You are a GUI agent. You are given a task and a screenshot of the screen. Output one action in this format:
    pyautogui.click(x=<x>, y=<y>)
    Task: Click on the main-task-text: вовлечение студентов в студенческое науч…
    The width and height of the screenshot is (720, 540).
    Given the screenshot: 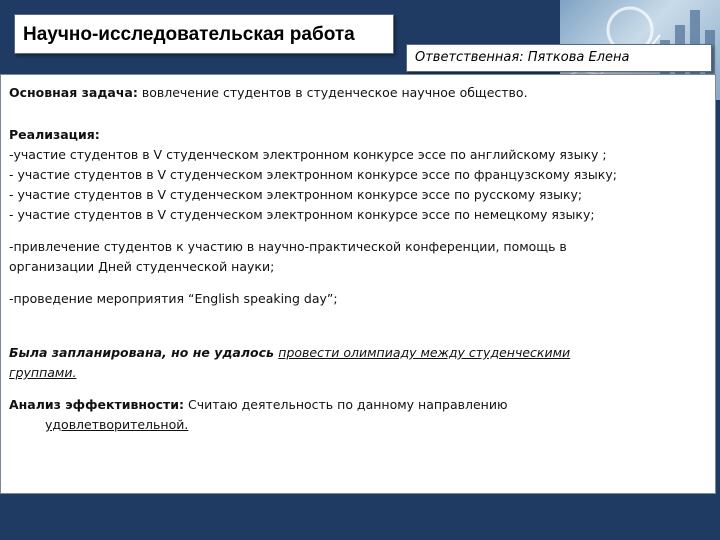 What is the action you would take?
    pyautogui.click(x=332, y=92)
    